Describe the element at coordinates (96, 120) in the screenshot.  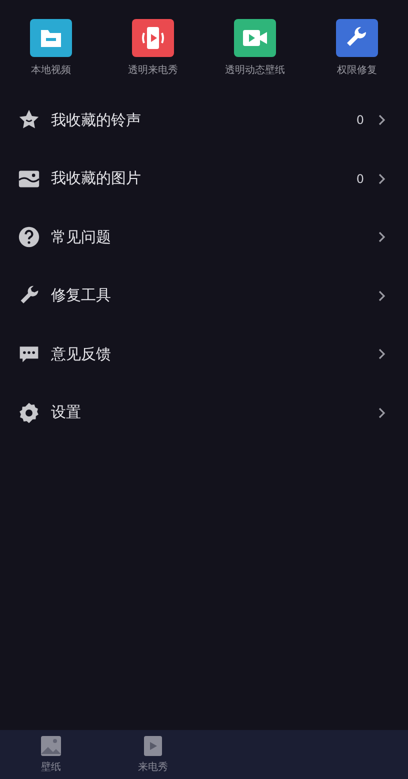
I see `menu-label: 我收藏的铃声` at that location.